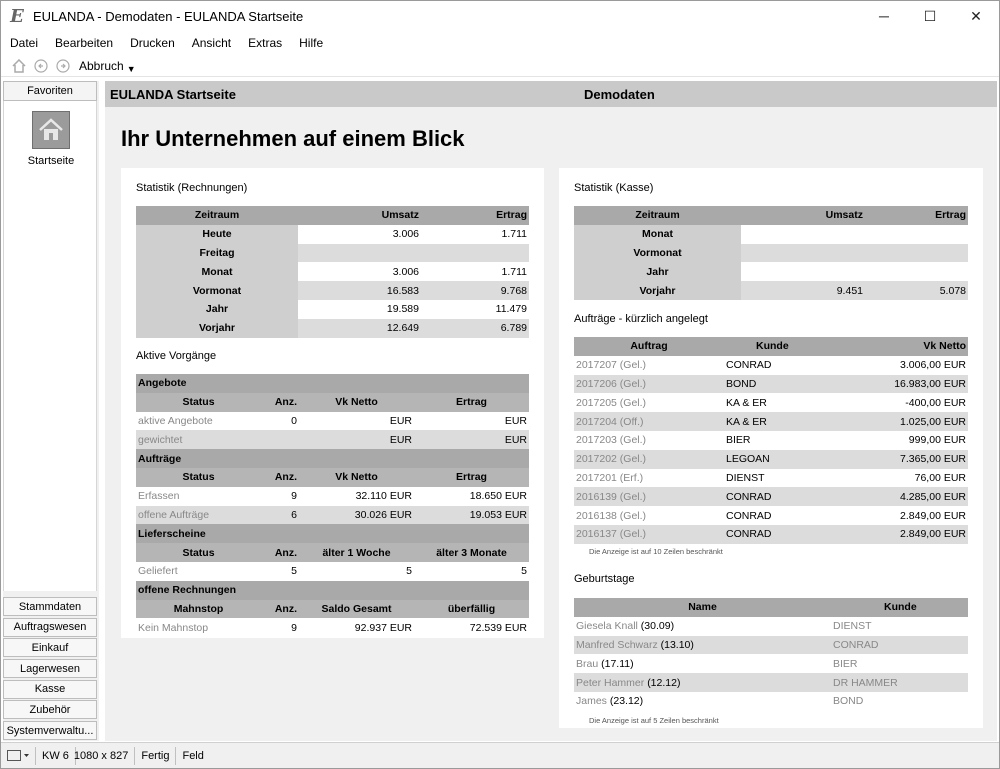 The width and height of the screenshot is (1000, 769). Describe the element at coordinates (198, 571) in the screenshot. I see `status-cell: Geliefert` at that location.